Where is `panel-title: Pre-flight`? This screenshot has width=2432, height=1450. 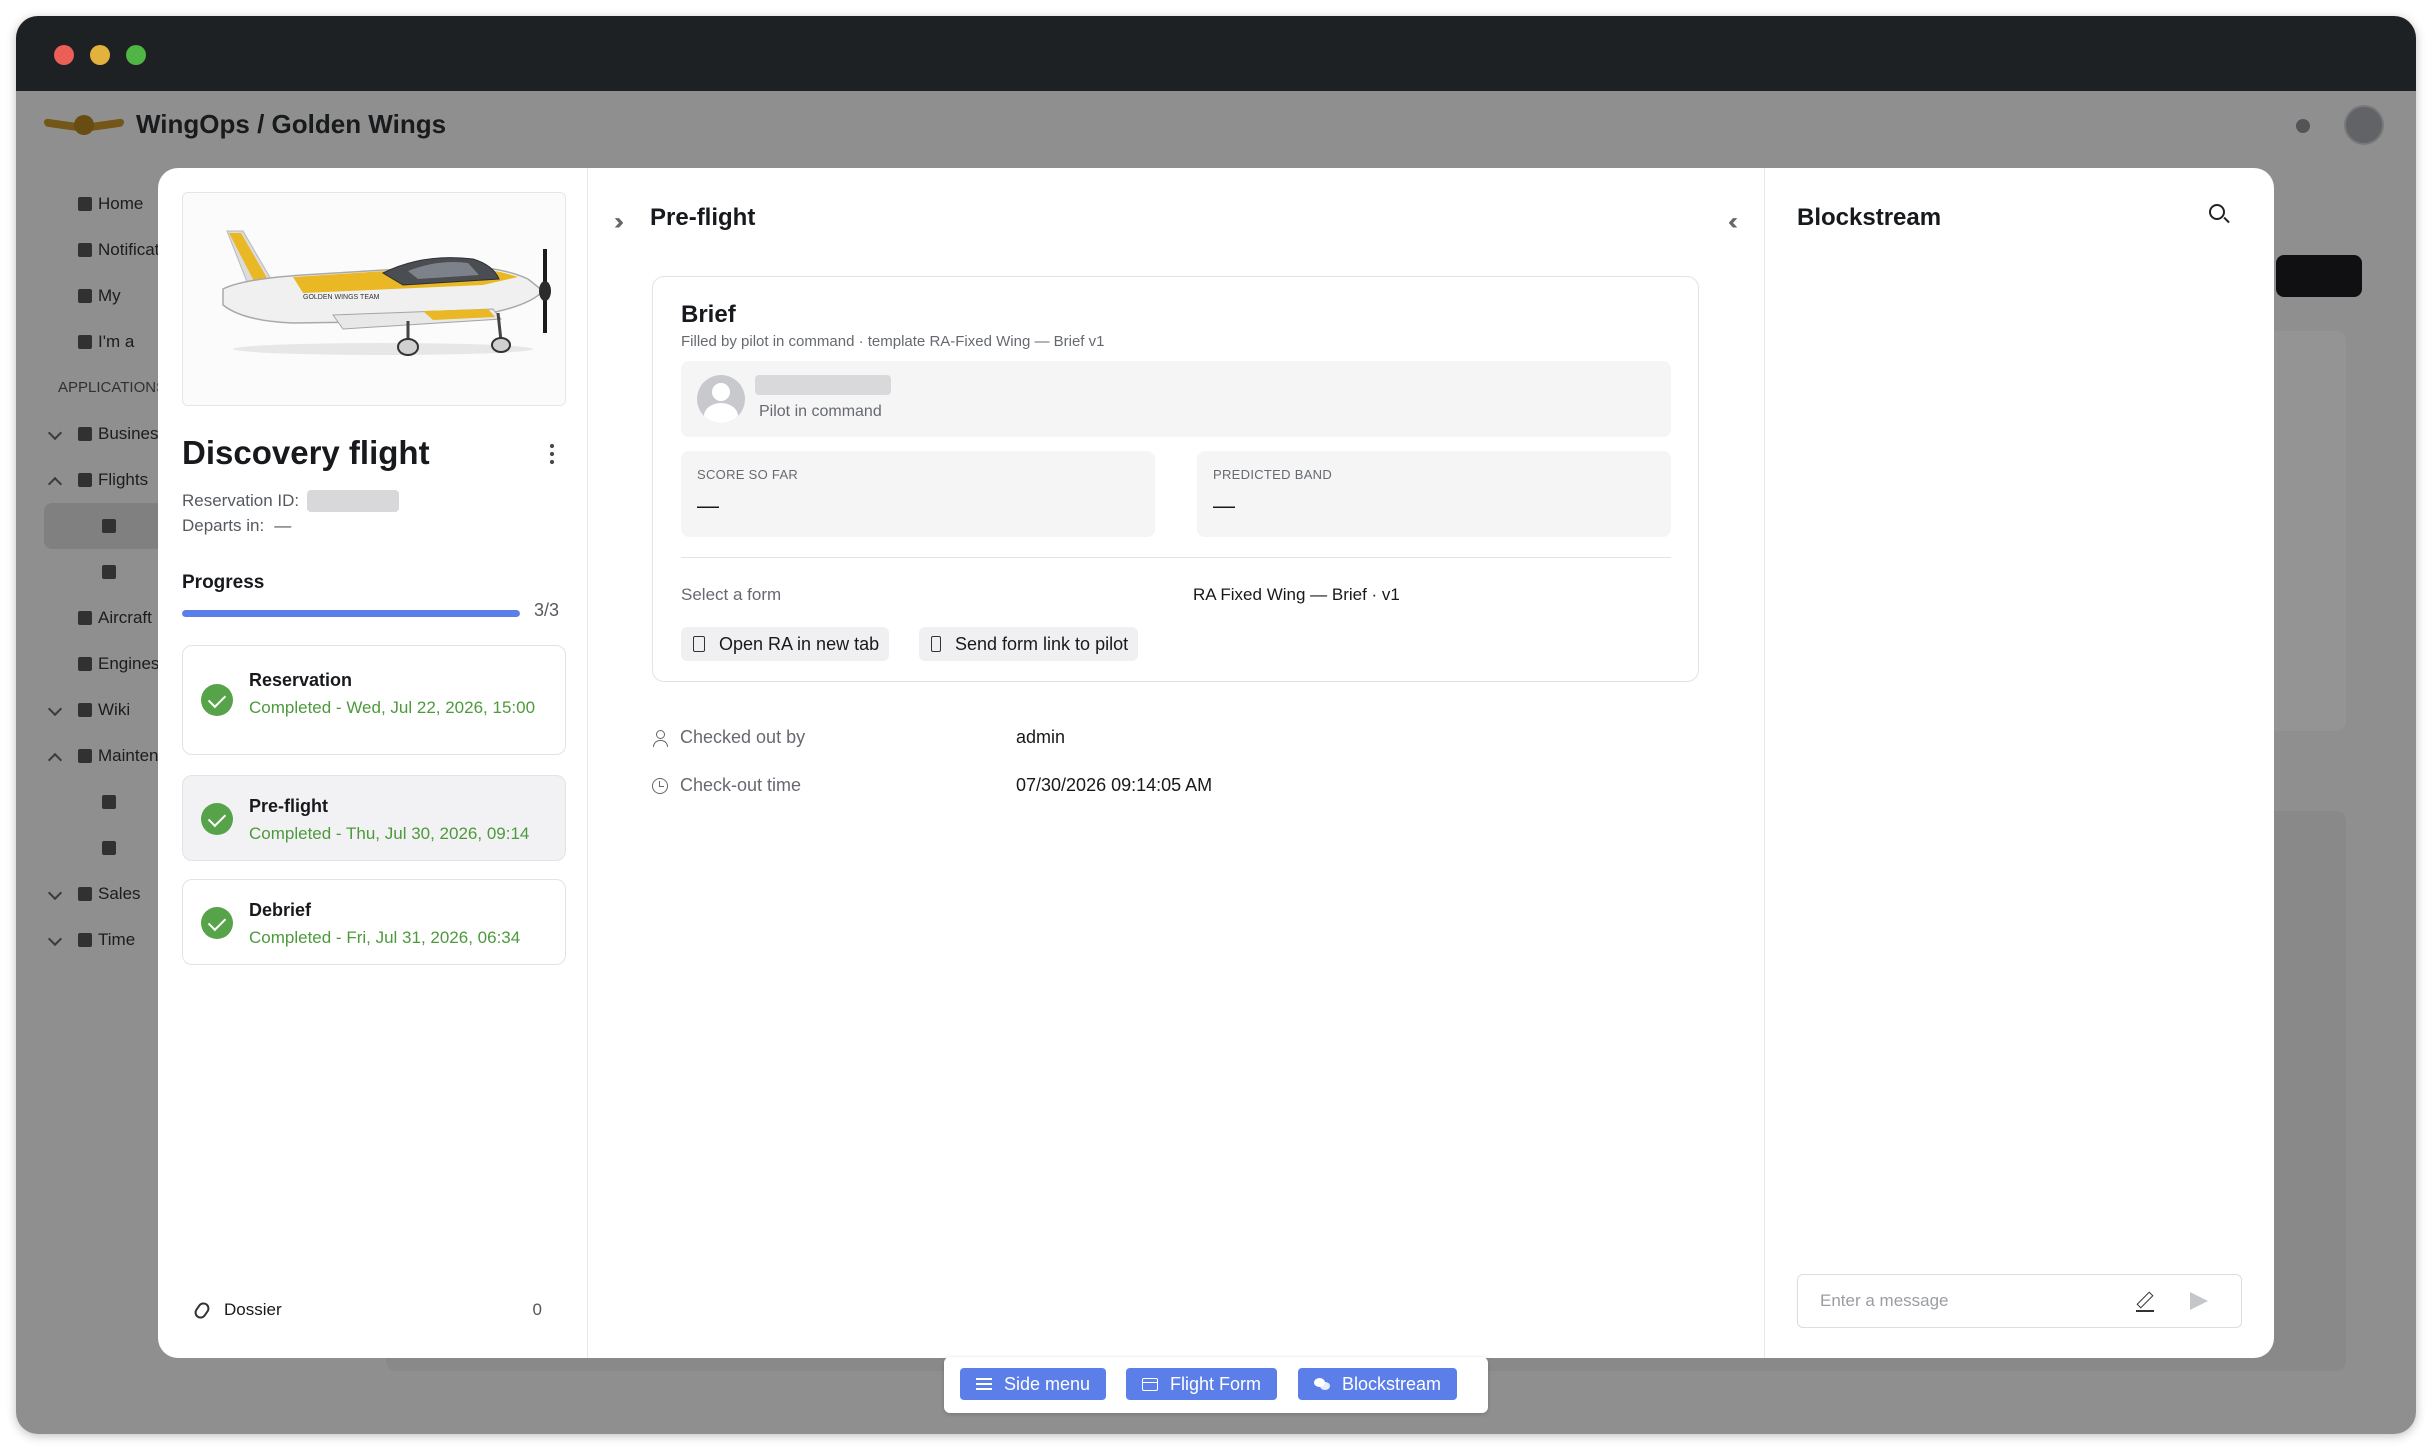 panel-title: Pre-flight is located at coordinates (703, 217).